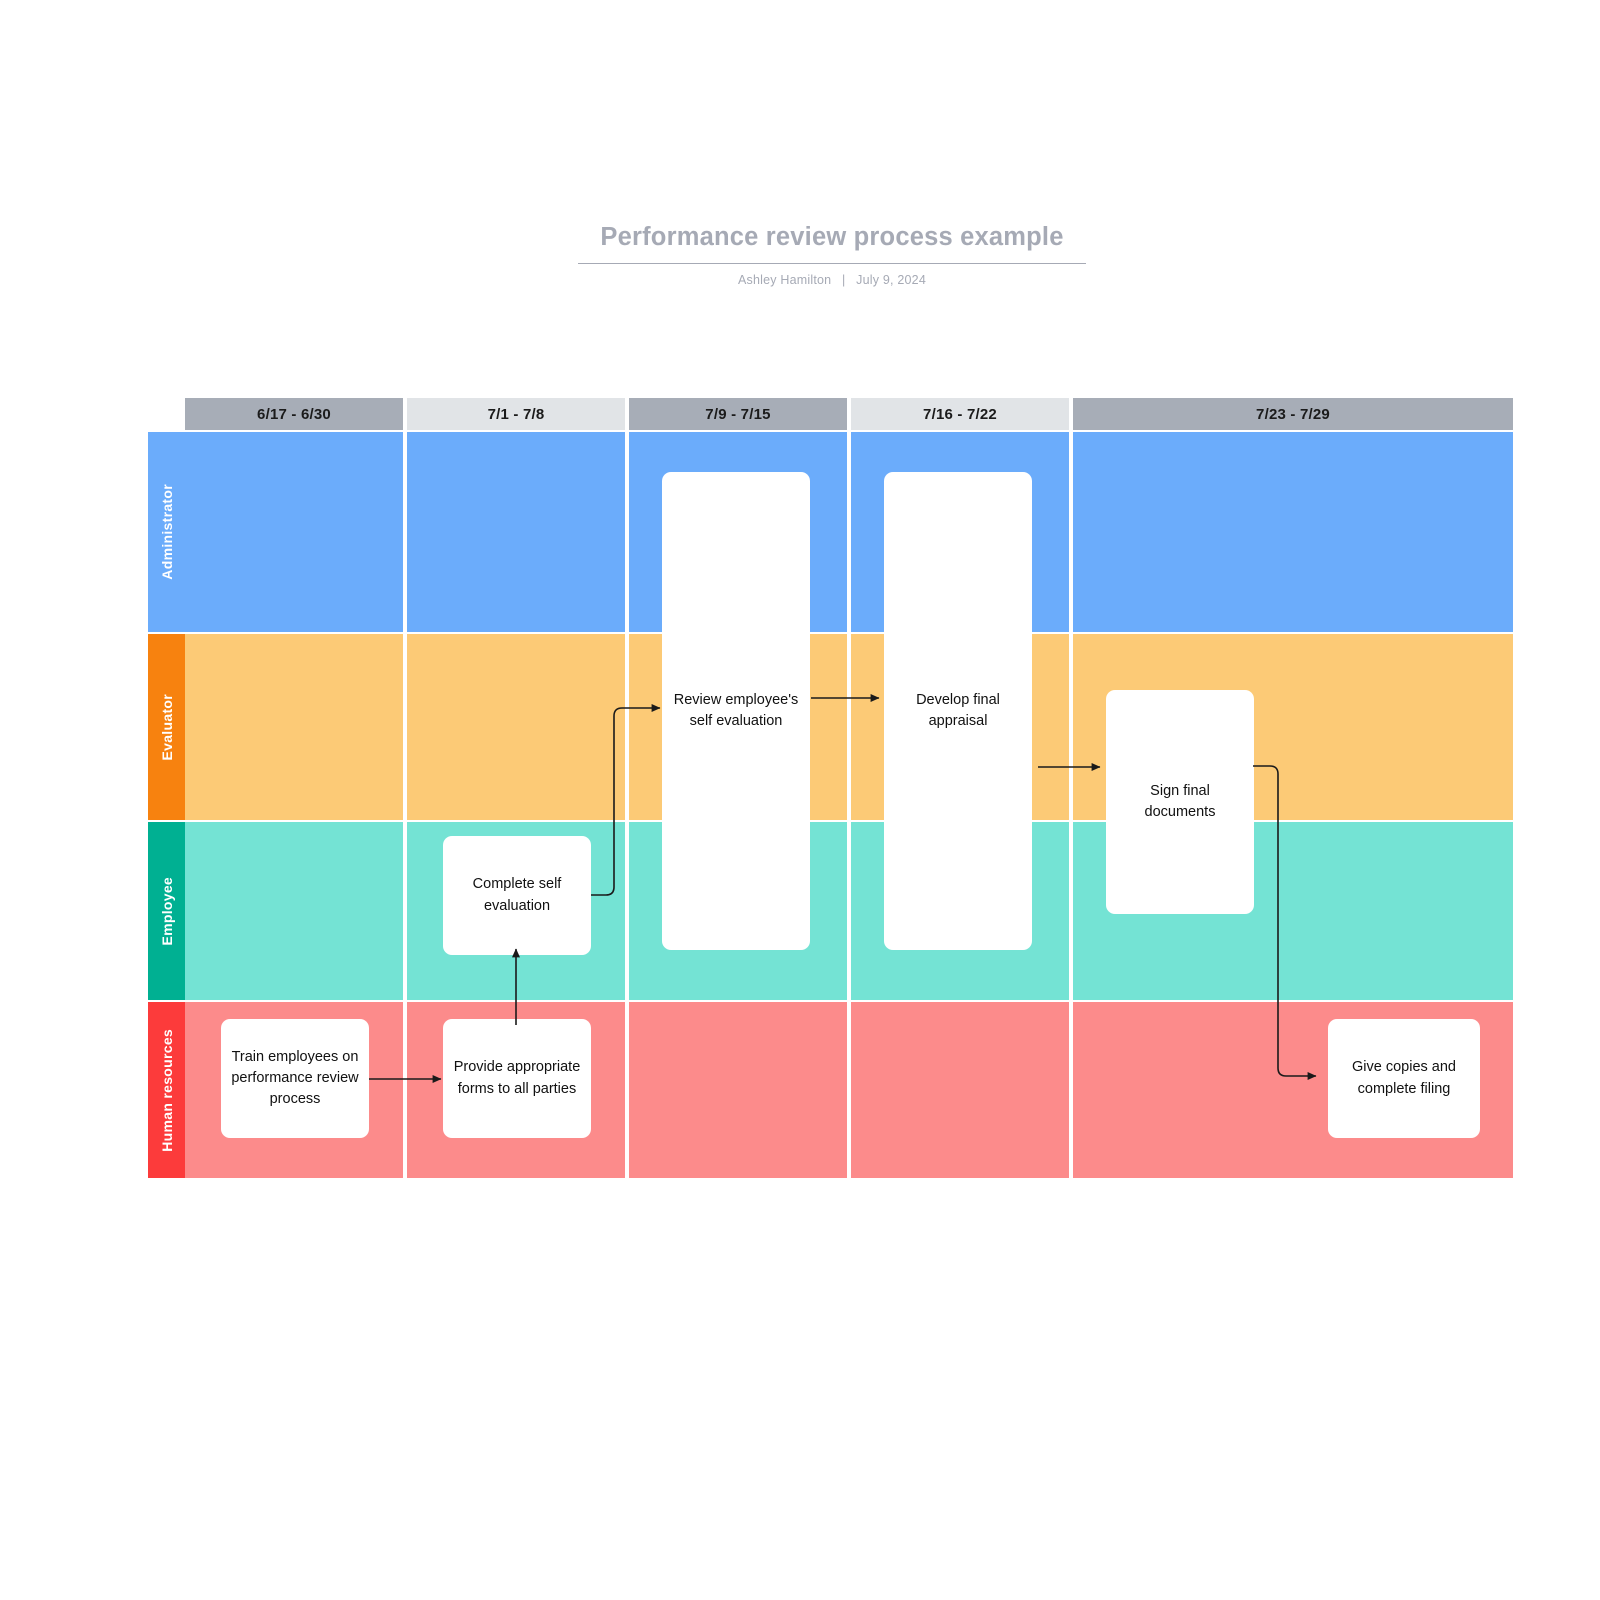 Image resolution: width=1600 pixels, height=1600 pixels. What do you see at coordinates (294, 727) in the screenshot?
I see `lane-cell-r2-c1` at bounding box center [294, 727].